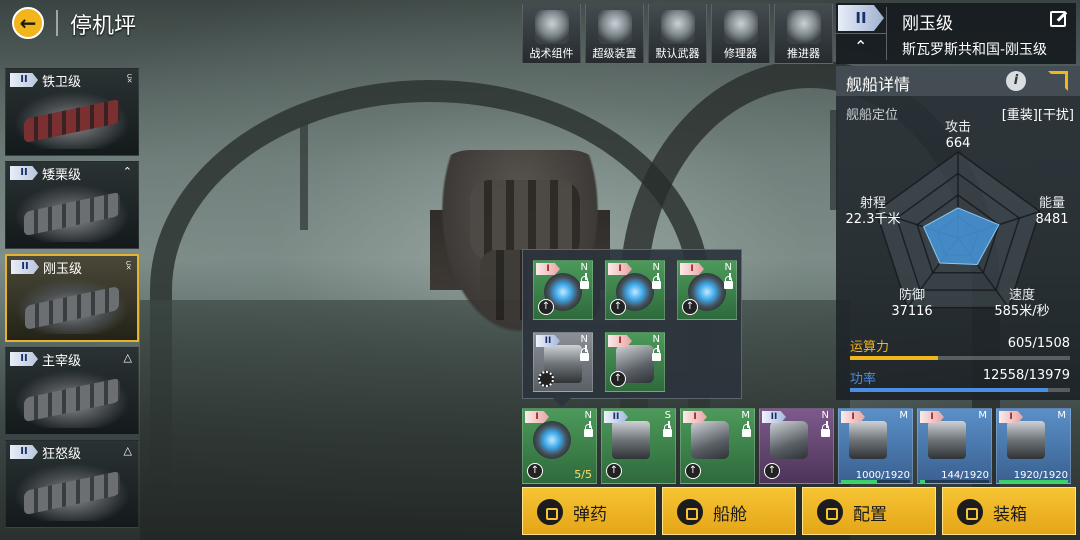  I want to click on module-slot: II N, so click(563, 362).